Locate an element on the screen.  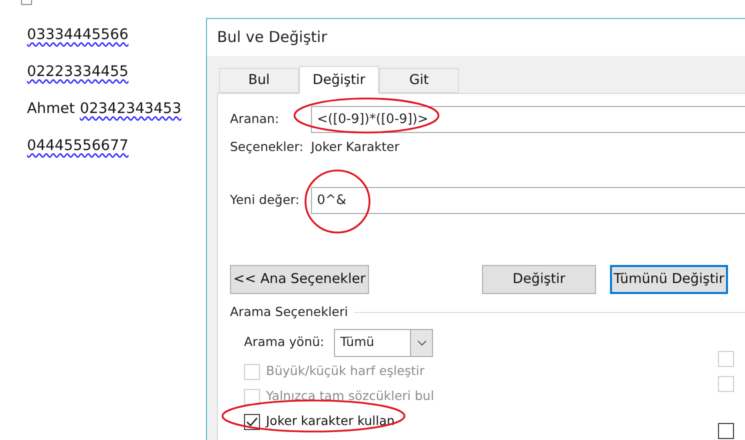
checkbox is located at coordinates (726, 430).